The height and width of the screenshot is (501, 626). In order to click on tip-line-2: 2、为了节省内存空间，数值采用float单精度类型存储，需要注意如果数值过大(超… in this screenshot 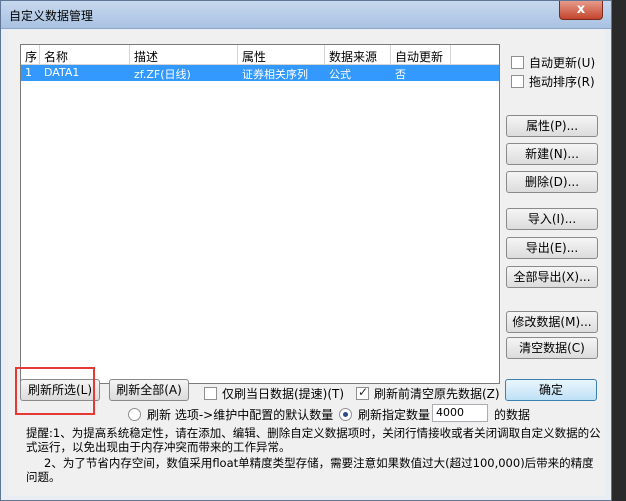, I will do `click(310, 470)`.